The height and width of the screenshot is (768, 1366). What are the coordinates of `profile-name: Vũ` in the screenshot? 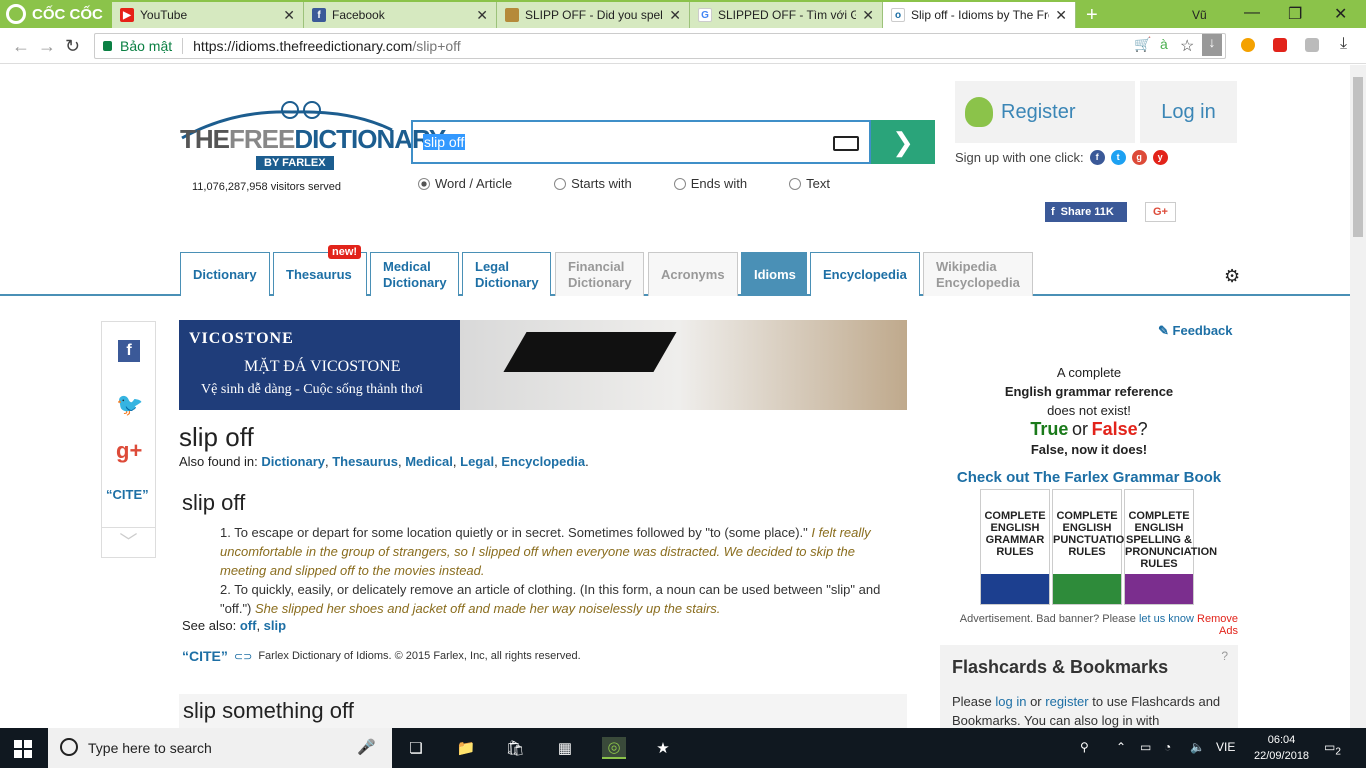 It's located at (1199, 15).